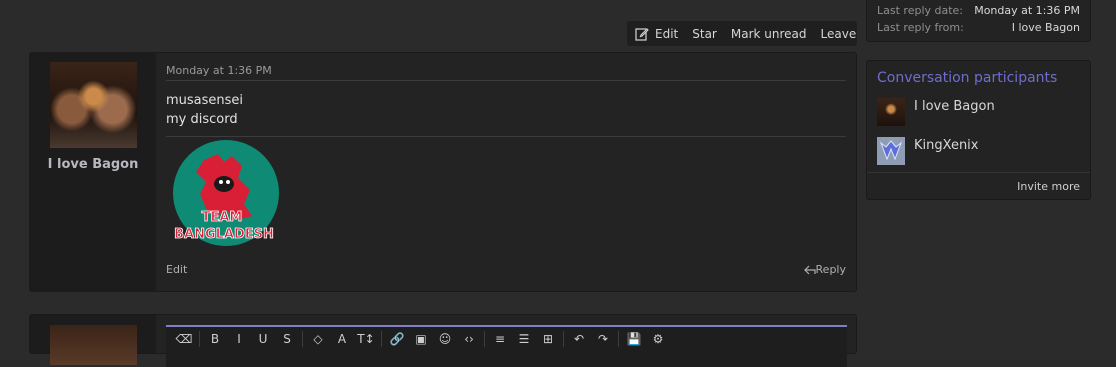 This screenshot has width=1116, height=367. Describe the element at coordinates (524, 339) in the screenshot. I see `list-icon: ☰` at that location.